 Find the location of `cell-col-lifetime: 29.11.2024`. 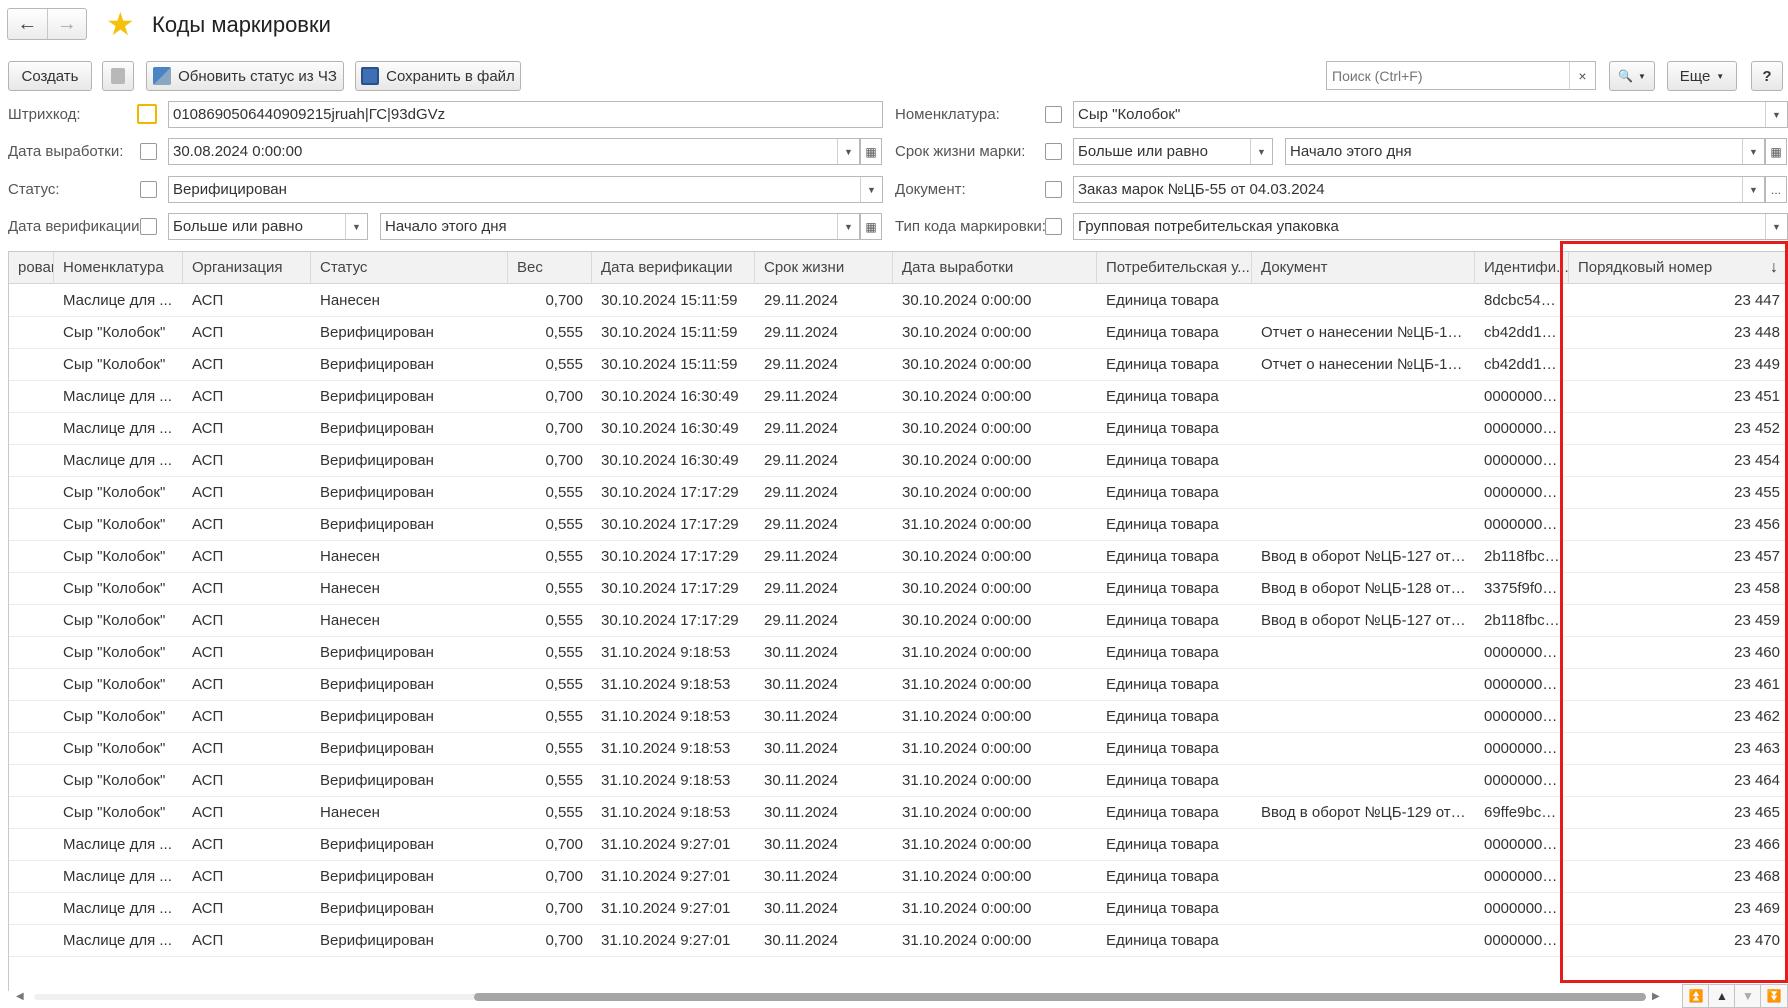

cell-col-lifetime: 29.11.2024 is located at coordinates (801, 460).